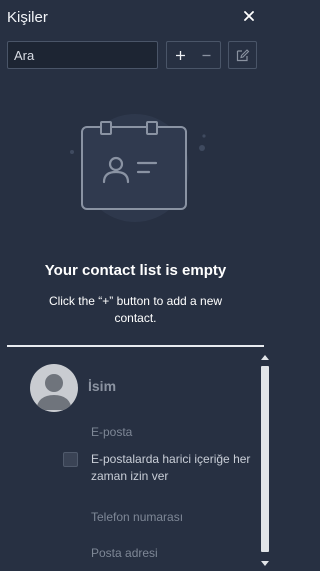 The width and height of the screenshot is (320, 571). I want to click on remove-contact-button, so click(207, 55).